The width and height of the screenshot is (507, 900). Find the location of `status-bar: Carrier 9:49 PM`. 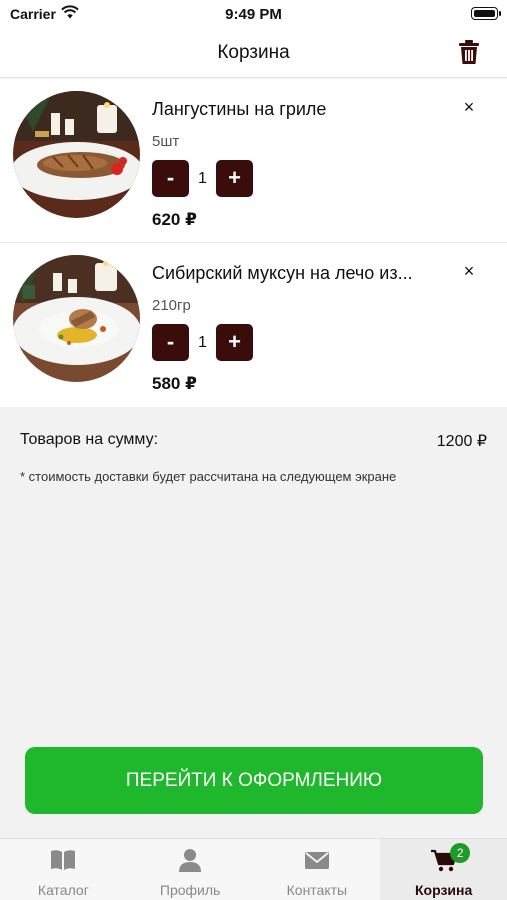

status-bar: Carrier 9:49 PM is located at coordinates (253, 14).